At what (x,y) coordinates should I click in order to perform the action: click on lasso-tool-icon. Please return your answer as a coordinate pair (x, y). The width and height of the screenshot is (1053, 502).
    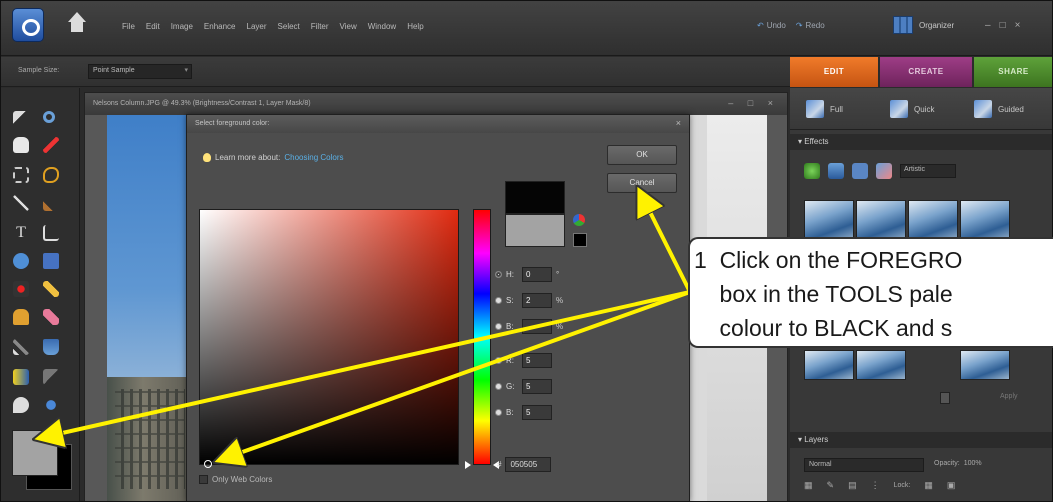
    Looking at the image, I should click on (51, 175).